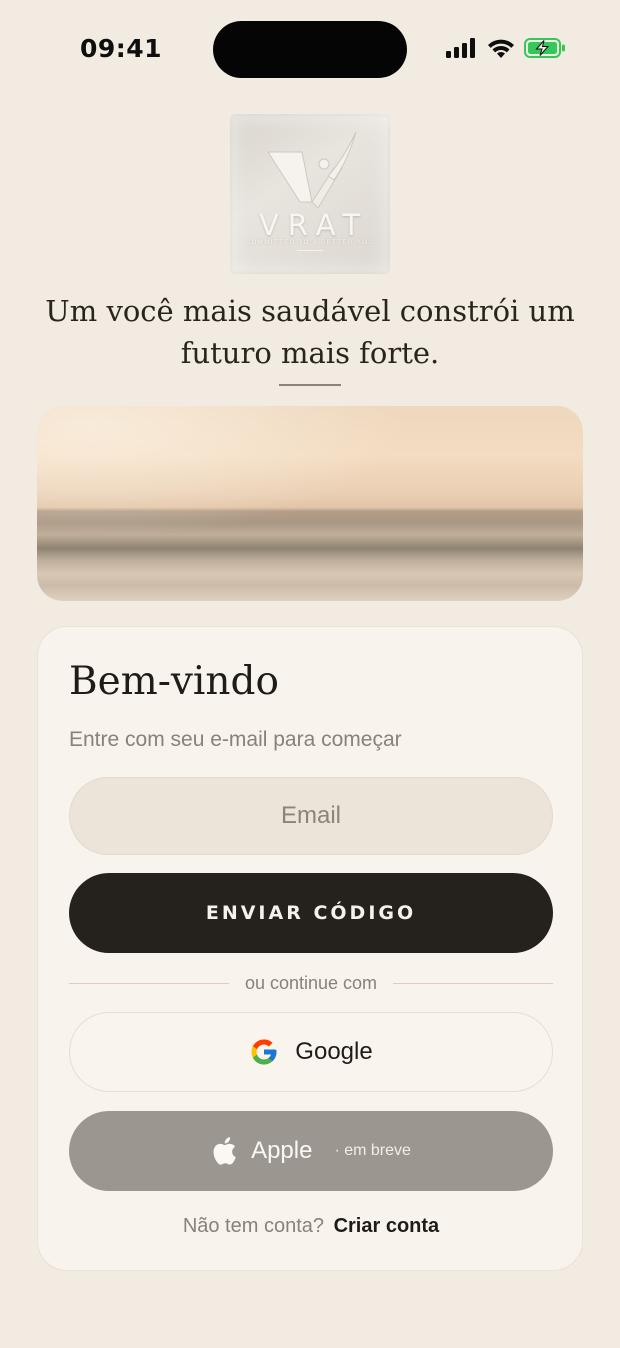 The image size is (620, 1348). Describe the element at coordinates (314, 225) in the screenshot. I see `logo-wordmark: VRAT` at that location.